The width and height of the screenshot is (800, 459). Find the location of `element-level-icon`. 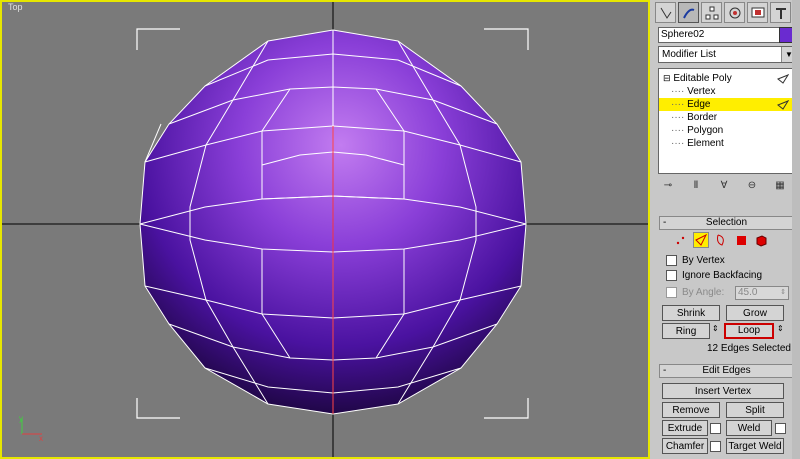

element-level-icon is located at coordinates (761, 240).